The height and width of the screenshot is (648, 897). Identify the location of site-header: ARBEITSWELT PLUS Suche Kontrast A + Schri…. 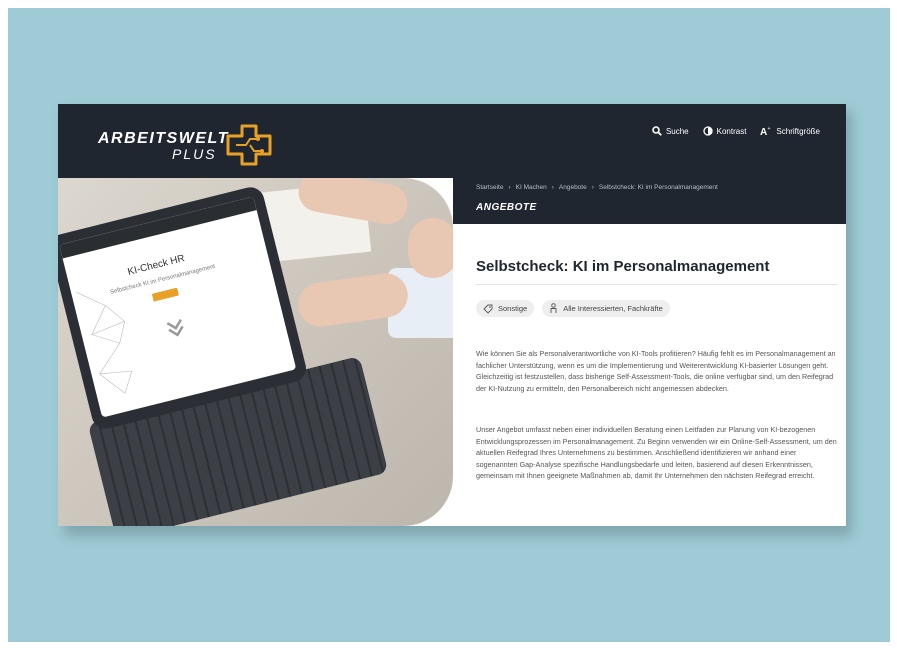
(452, 141).